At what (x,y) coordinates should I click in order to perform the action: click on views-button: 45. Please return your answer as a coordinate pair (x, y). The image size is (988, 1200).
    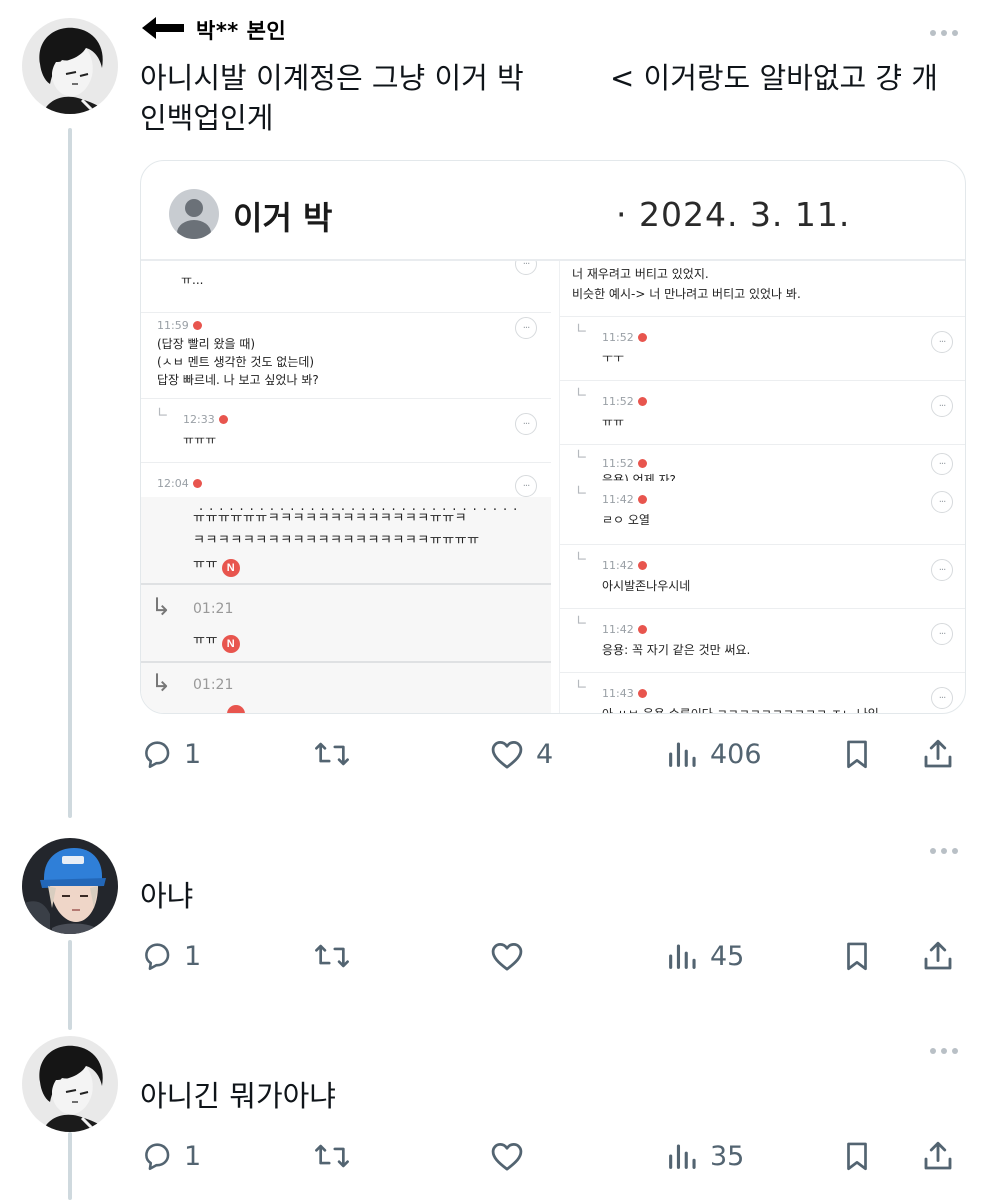
    Looking at the image, I should click on (704, 956).